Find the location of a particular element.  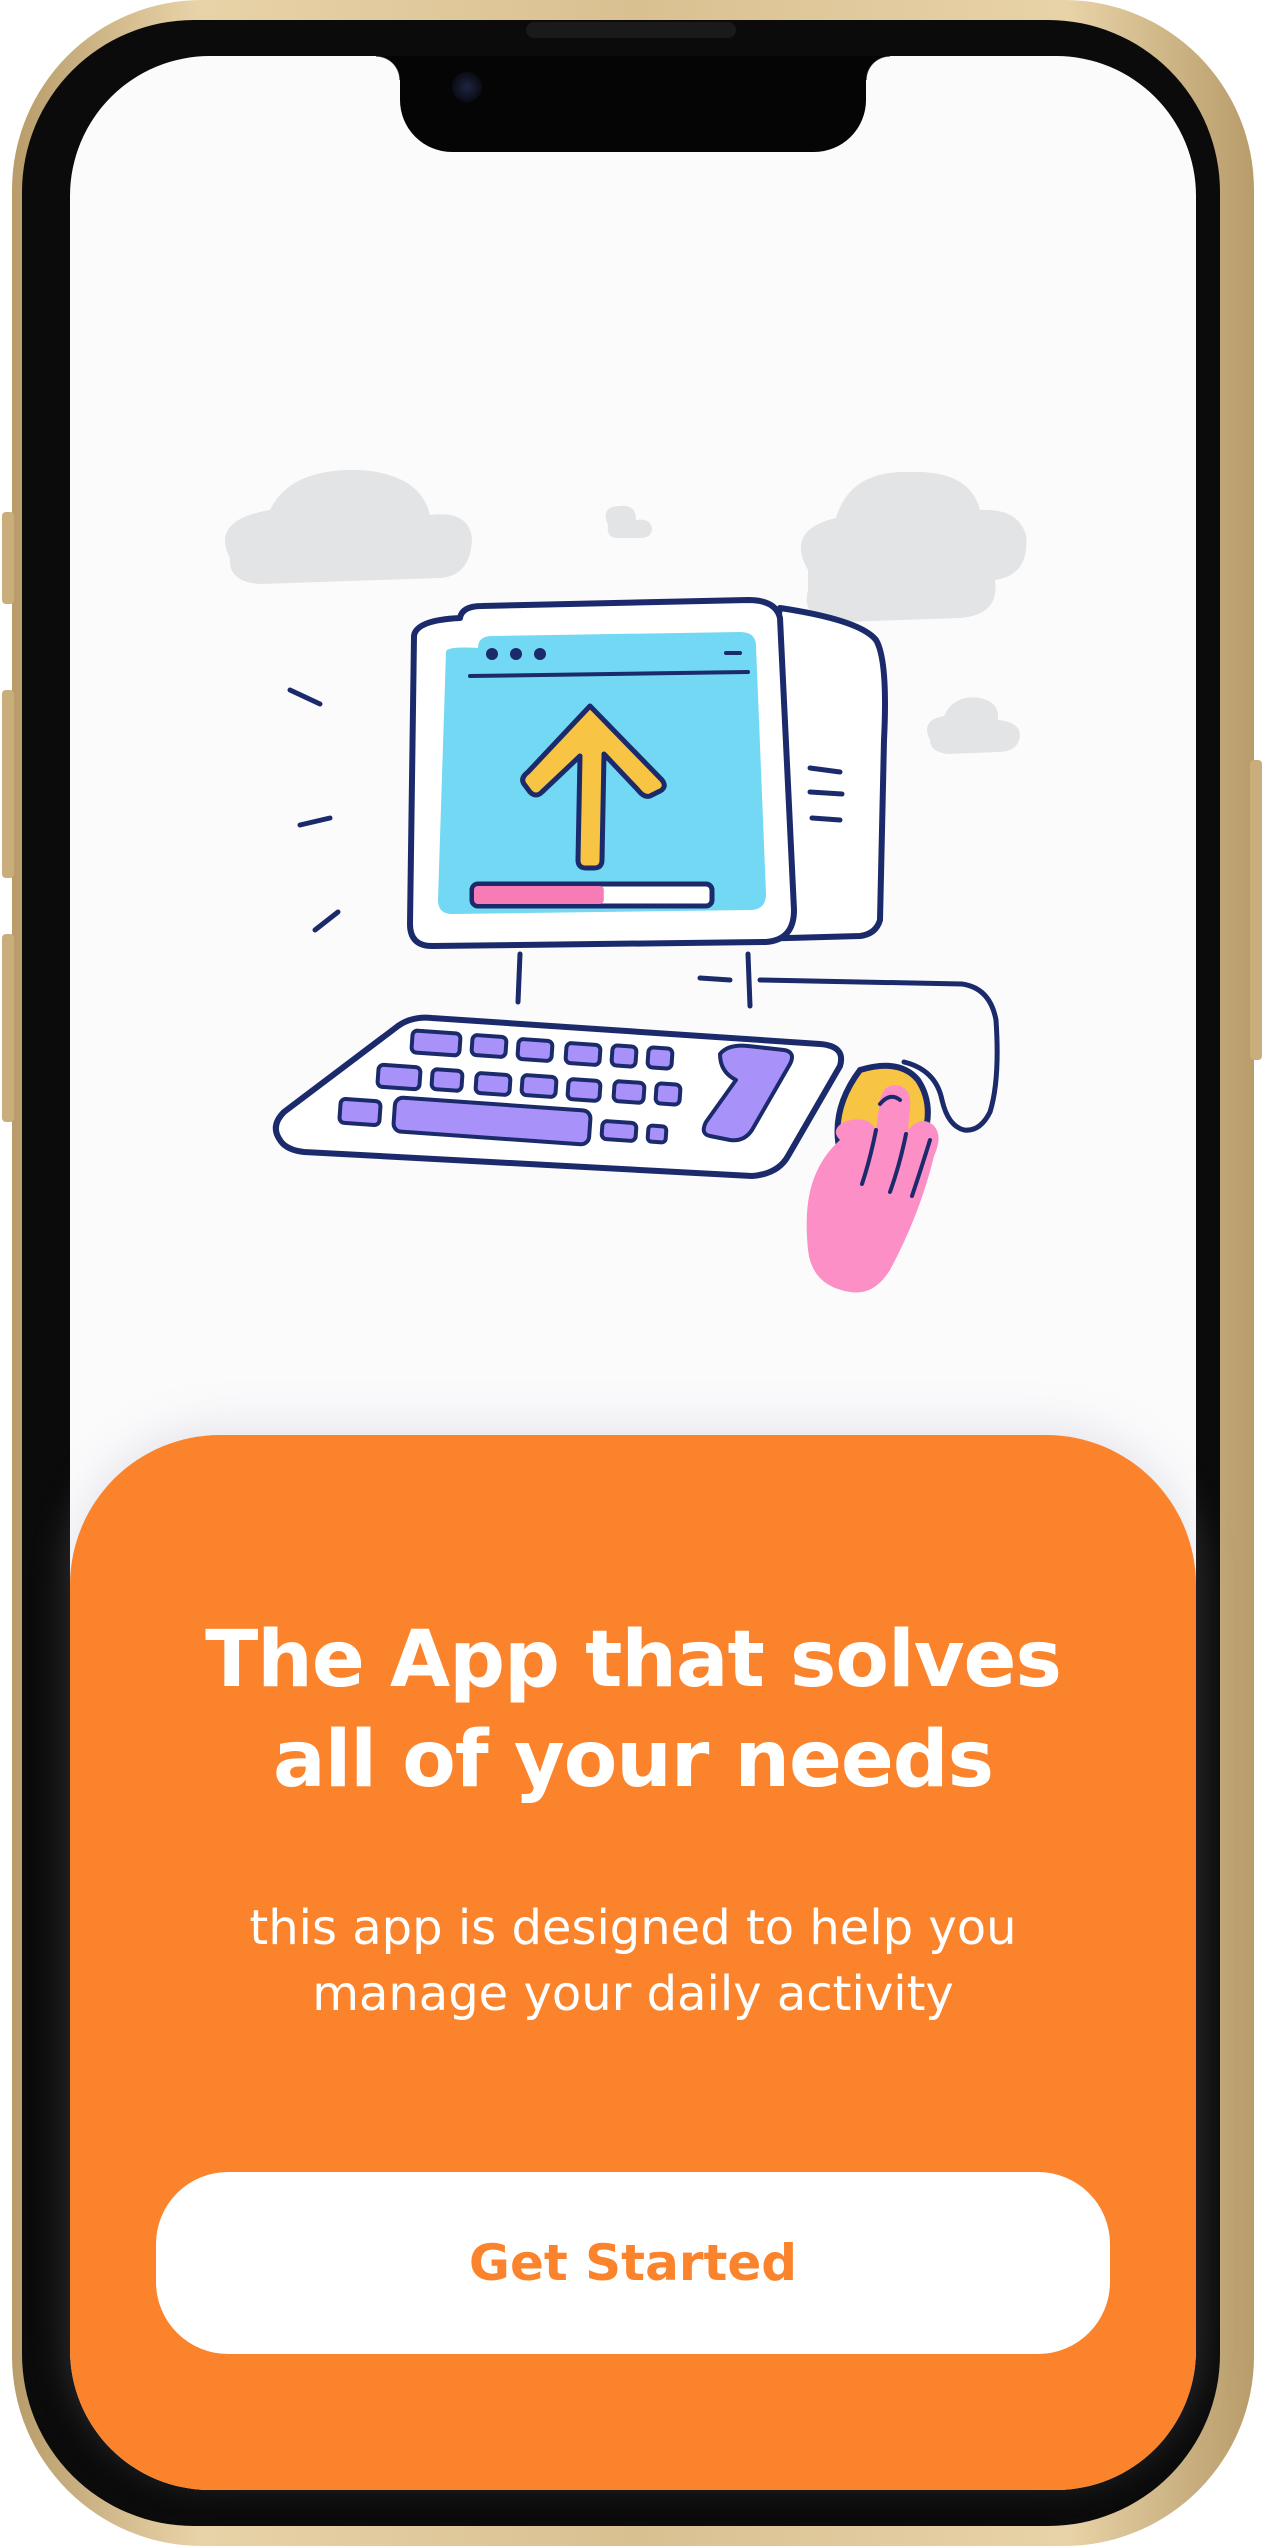

silent-switch is located at coordinates (8, 558).